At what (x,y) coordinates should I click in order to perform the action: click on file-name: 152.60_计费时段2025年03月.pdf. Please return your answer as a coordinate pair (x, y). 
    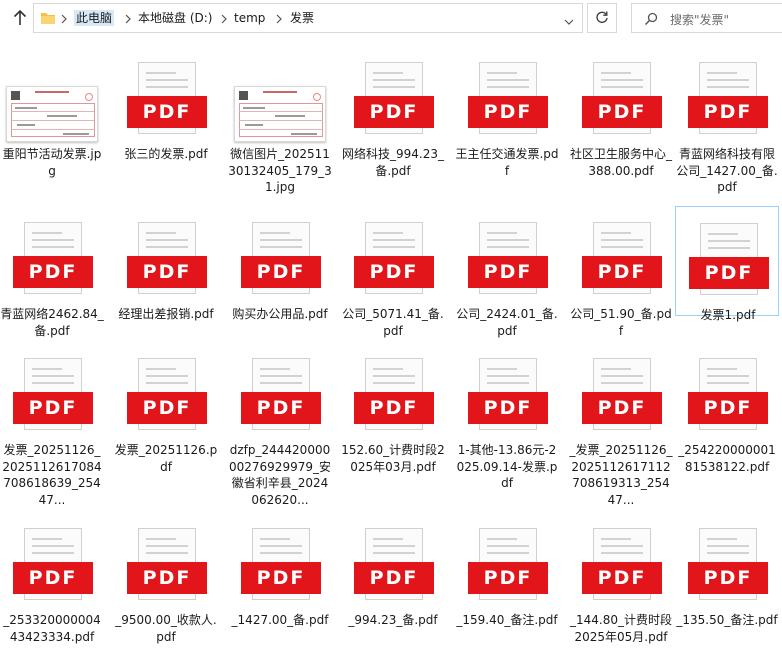
    Looking at the image, I should click on (393, 458).